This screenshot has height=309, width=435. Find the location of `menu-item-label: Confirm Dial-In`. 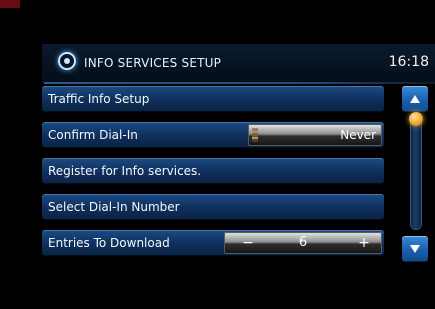

menu-item-label: Confirm Dial-In is located at coordinates (93, 135).